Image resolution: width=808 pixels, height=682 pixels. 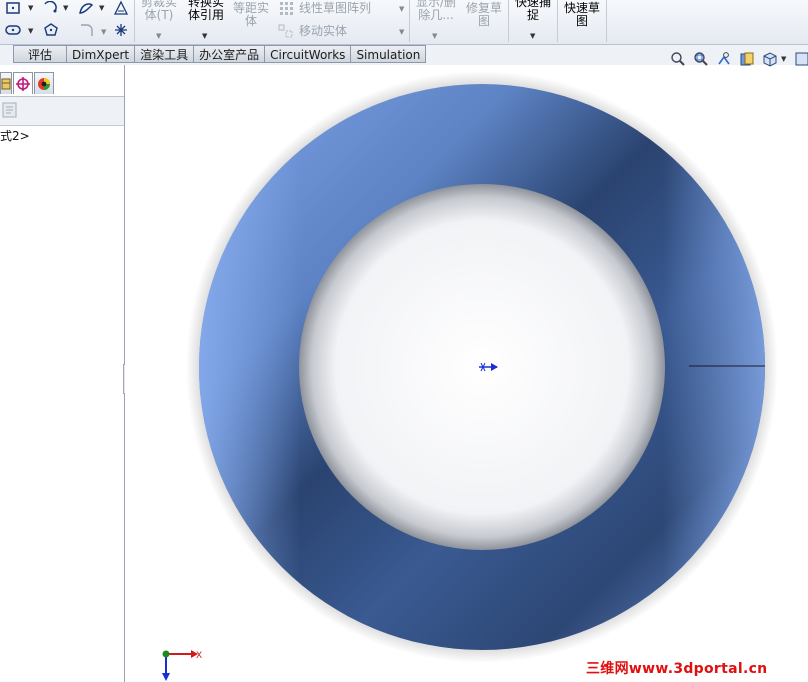 I want to click on offset-entities-button: 等距实 体, so click(x=251, y=15).